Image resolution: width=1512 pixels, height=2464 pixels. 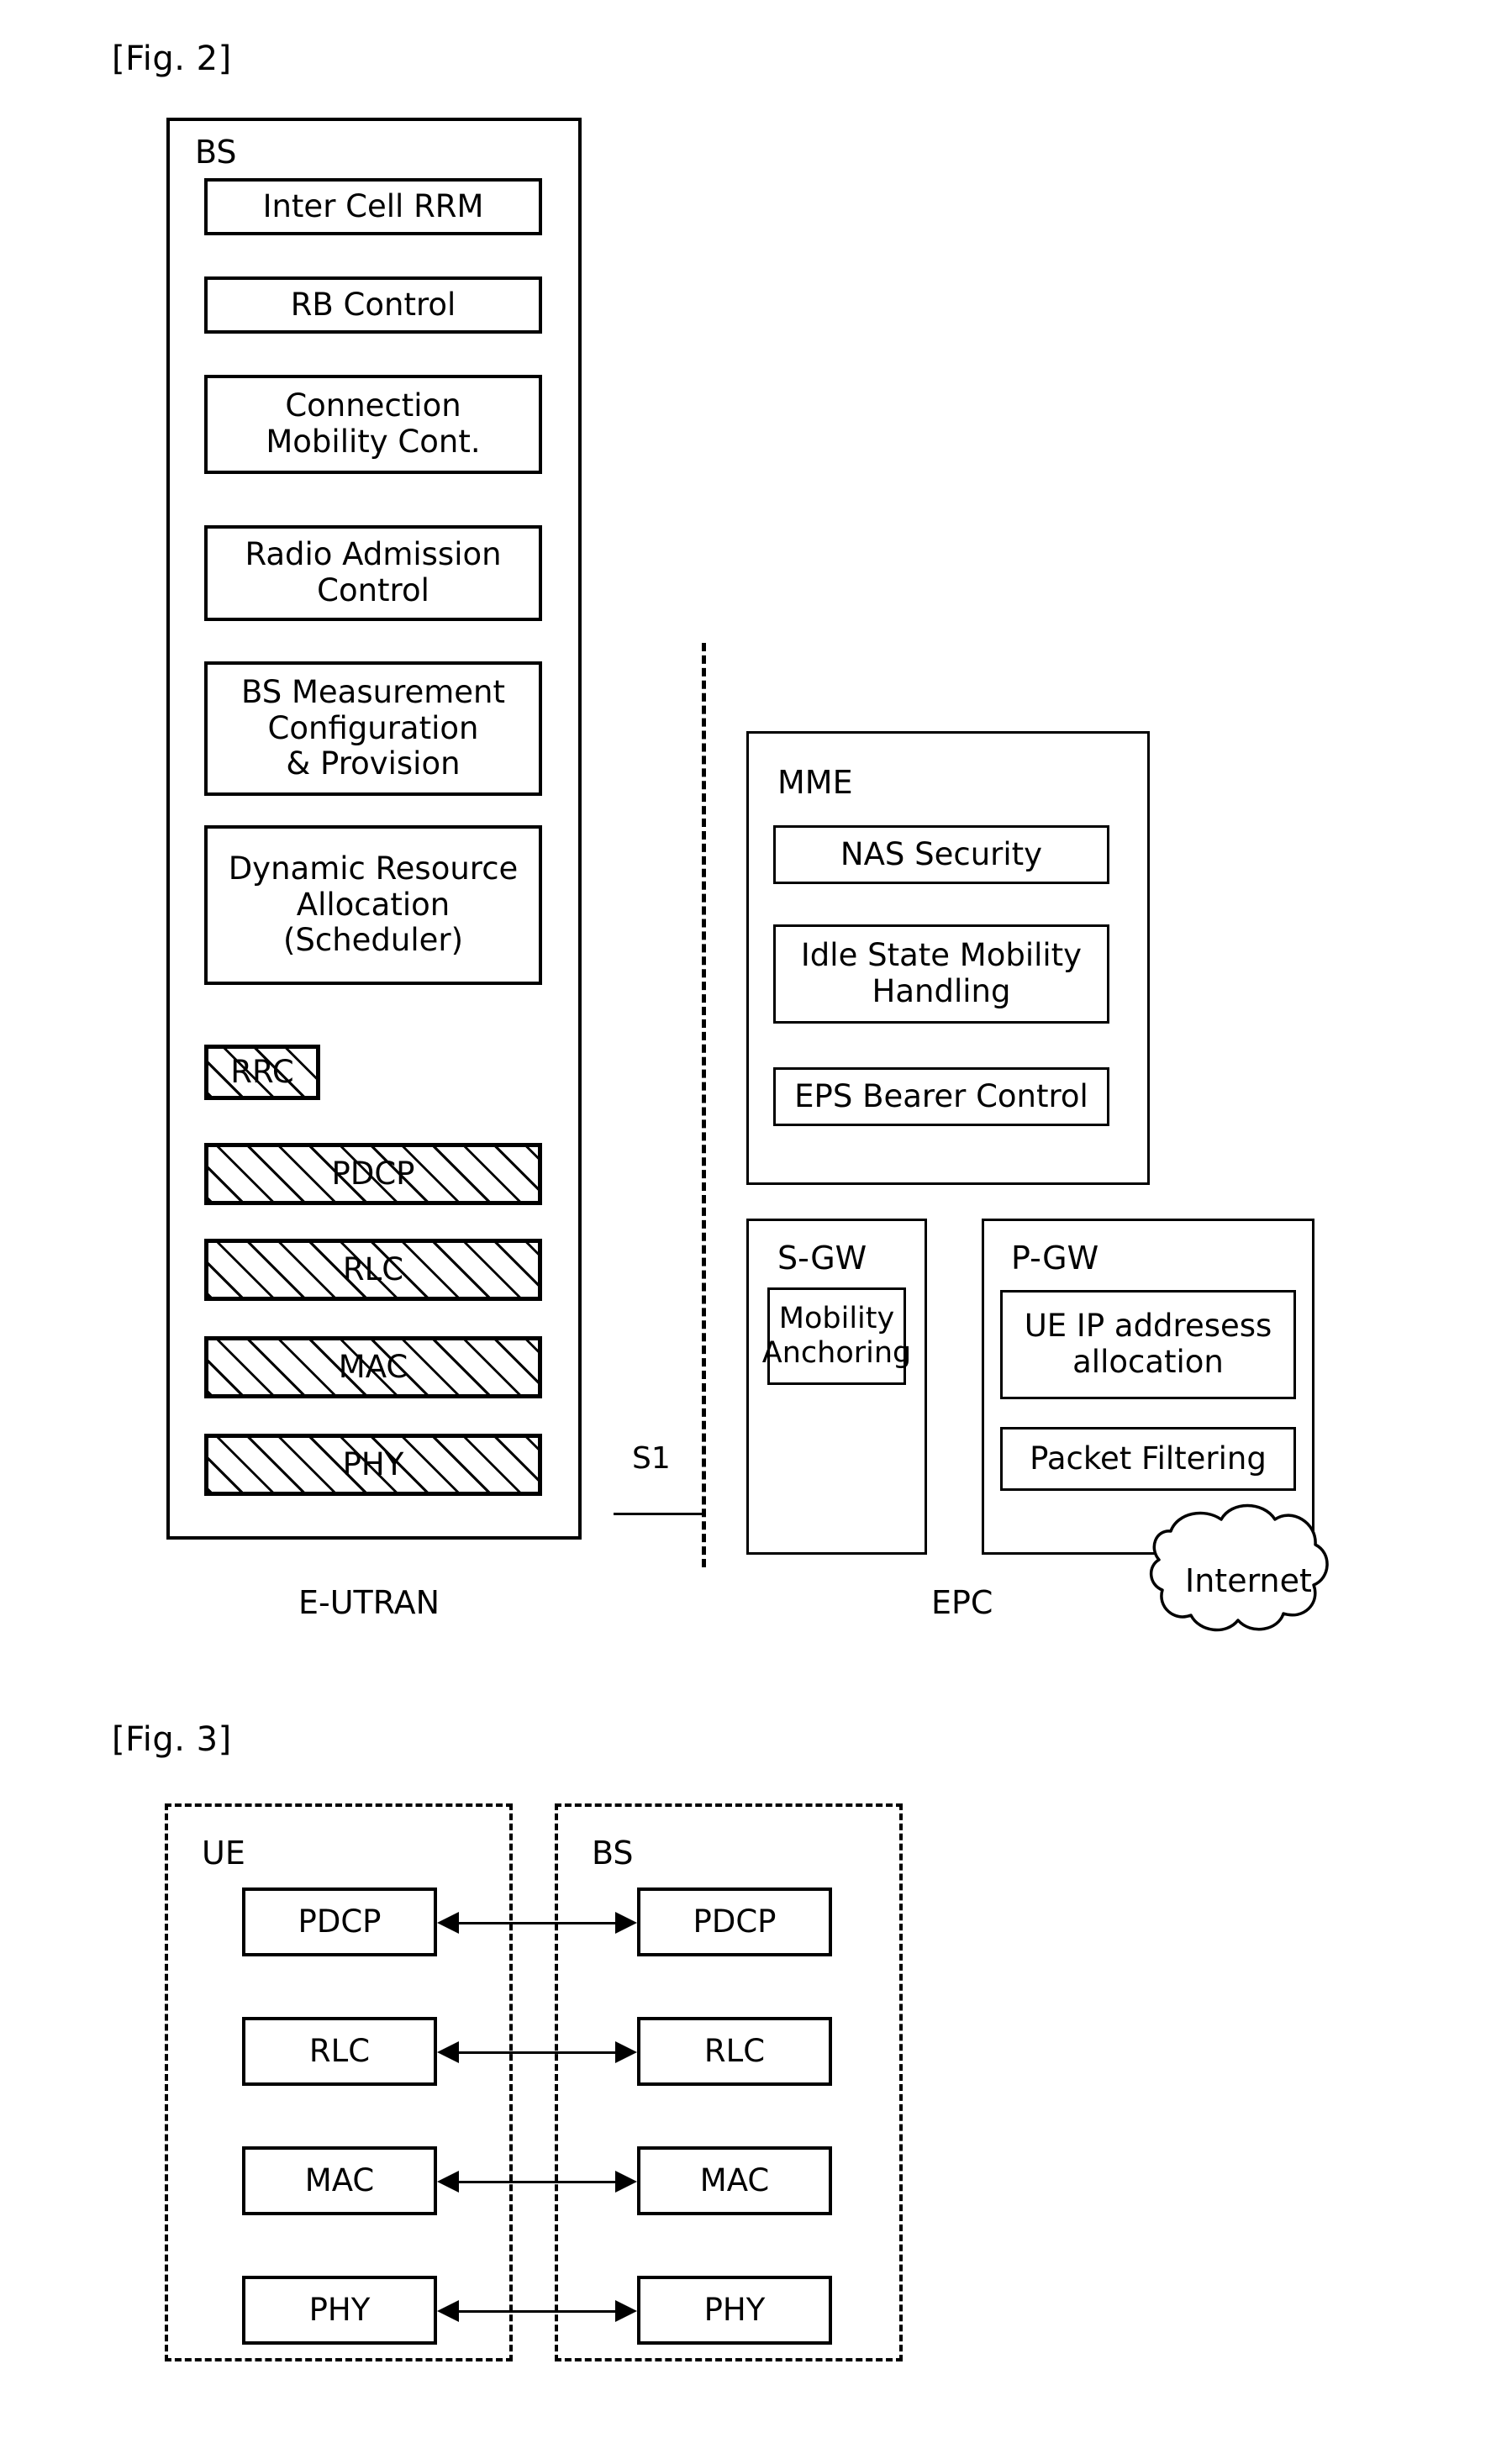 I want to click on figure-3-caption: [Fig. 3], so click(x=172, y=1740).